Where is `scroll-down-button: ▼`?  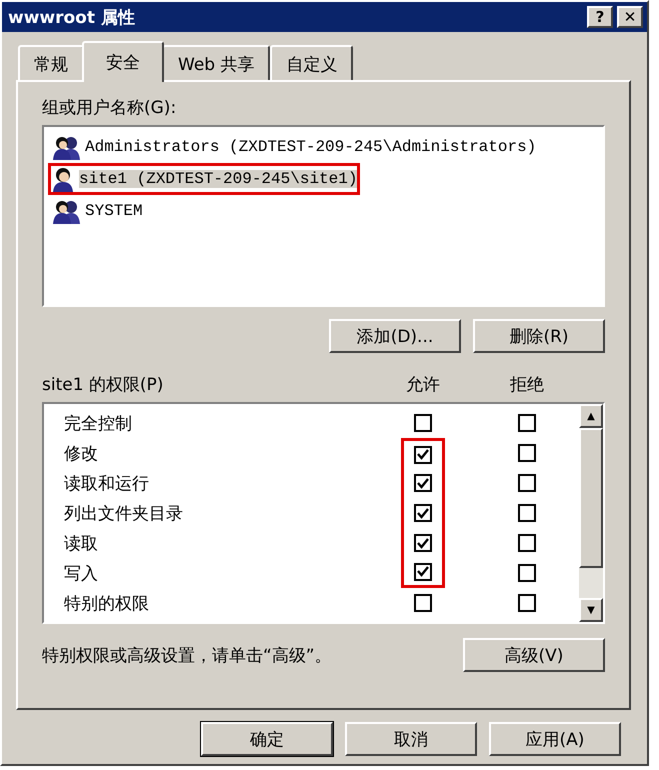 scroll-down-button: ▼ is located at coordinates (591, 610).